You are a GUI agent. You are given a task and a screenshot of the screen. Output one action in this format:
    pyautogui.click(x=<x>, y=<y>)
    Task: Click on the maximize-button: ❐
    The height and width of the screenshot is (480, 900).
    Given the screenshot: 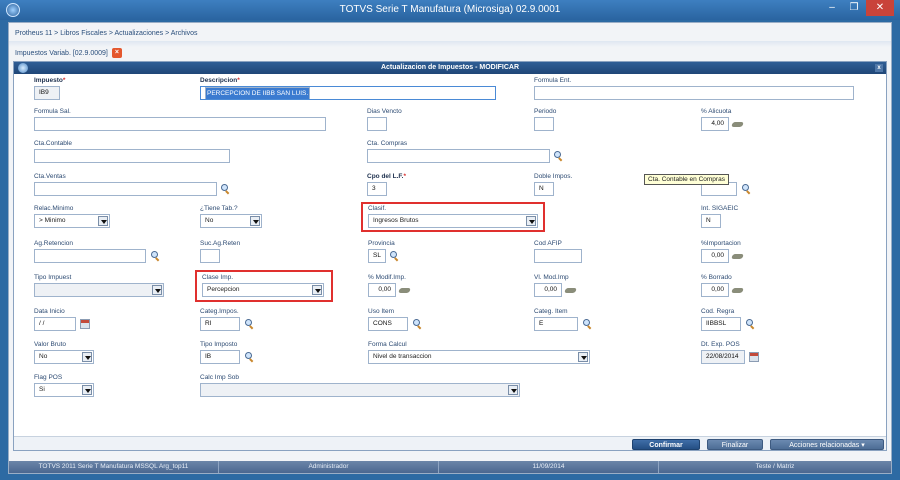 What is the action you would take?
    pyautogui.click(x=854, y=8)
    